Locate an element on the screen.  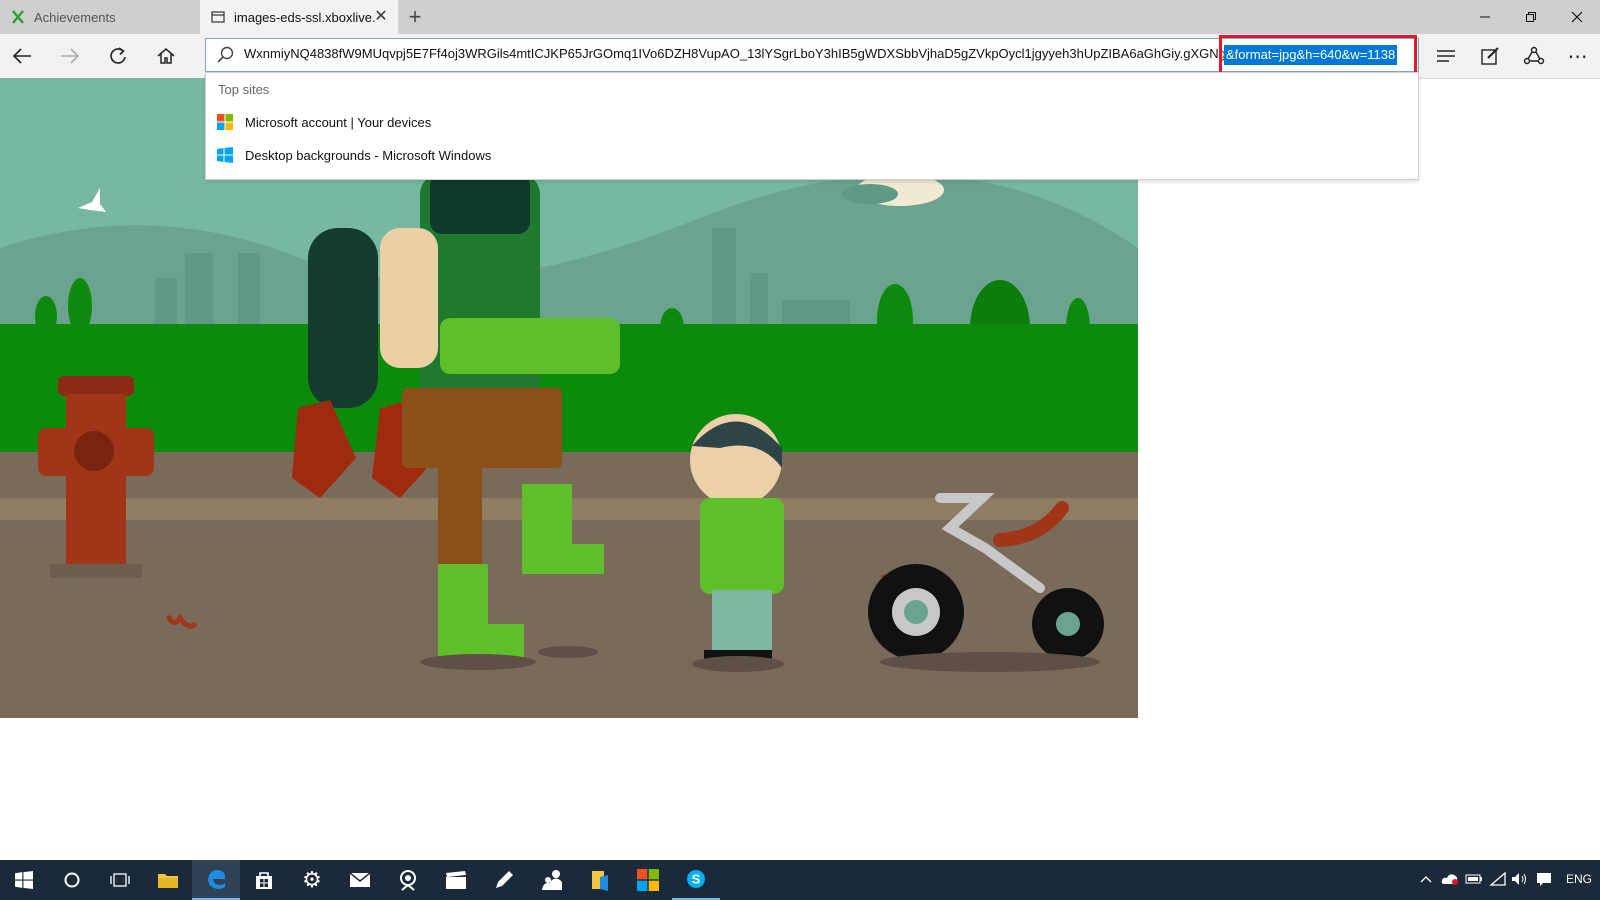
battery-icon is located at coordinates (1473, 879).